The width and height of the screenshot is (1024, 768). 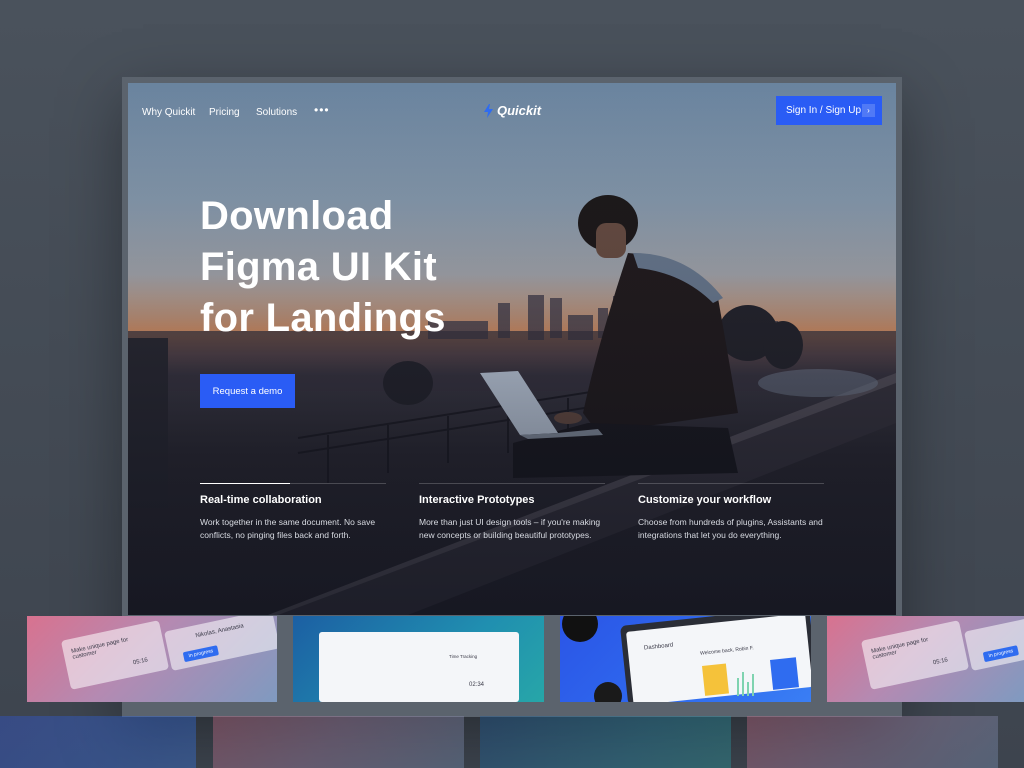 I want to click on chevron-right-icon: ›, so click(x=868, y=110).